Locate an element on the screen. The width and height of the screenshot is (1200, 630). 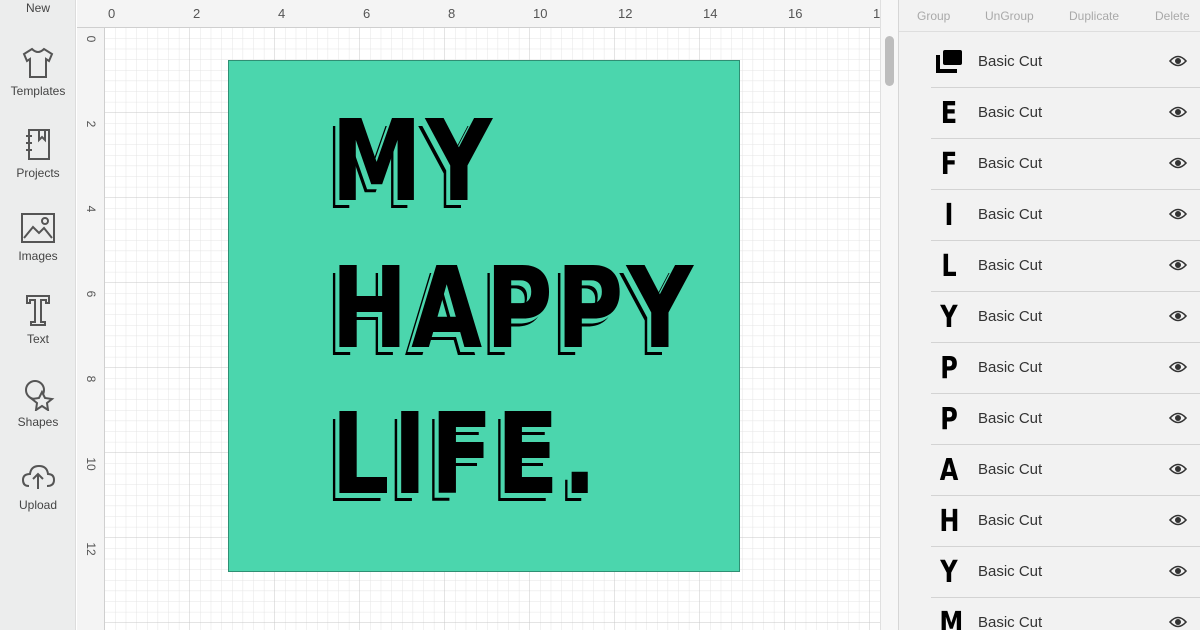
layer-thumbnail: F is located at coordinates (949, 164).